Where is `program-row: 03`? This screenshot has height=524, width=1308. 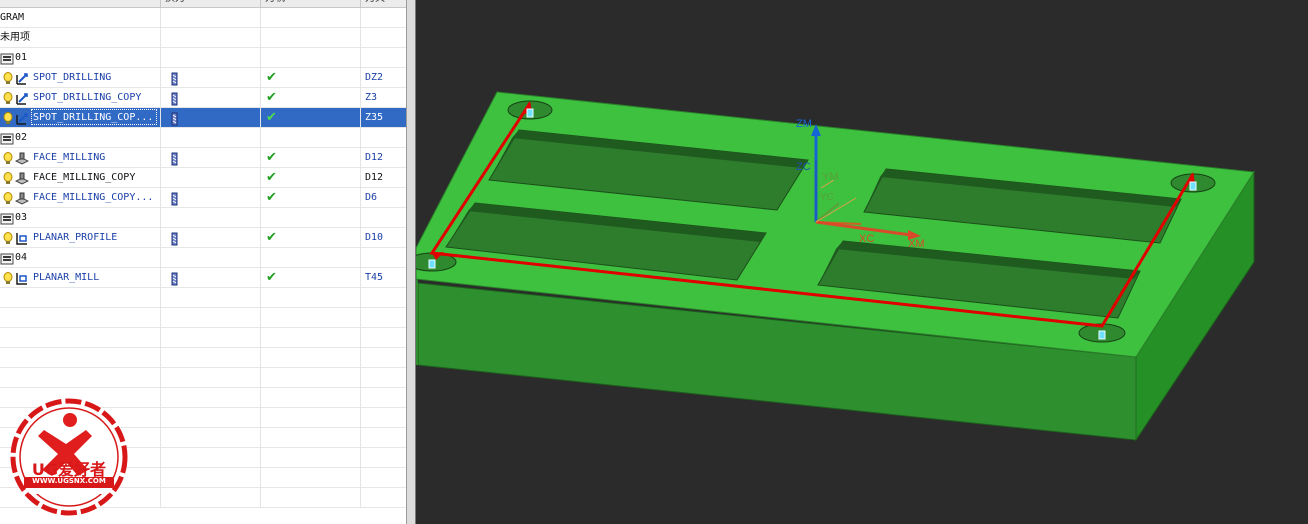 program-row: 03 is located at coordinates (203, 218).